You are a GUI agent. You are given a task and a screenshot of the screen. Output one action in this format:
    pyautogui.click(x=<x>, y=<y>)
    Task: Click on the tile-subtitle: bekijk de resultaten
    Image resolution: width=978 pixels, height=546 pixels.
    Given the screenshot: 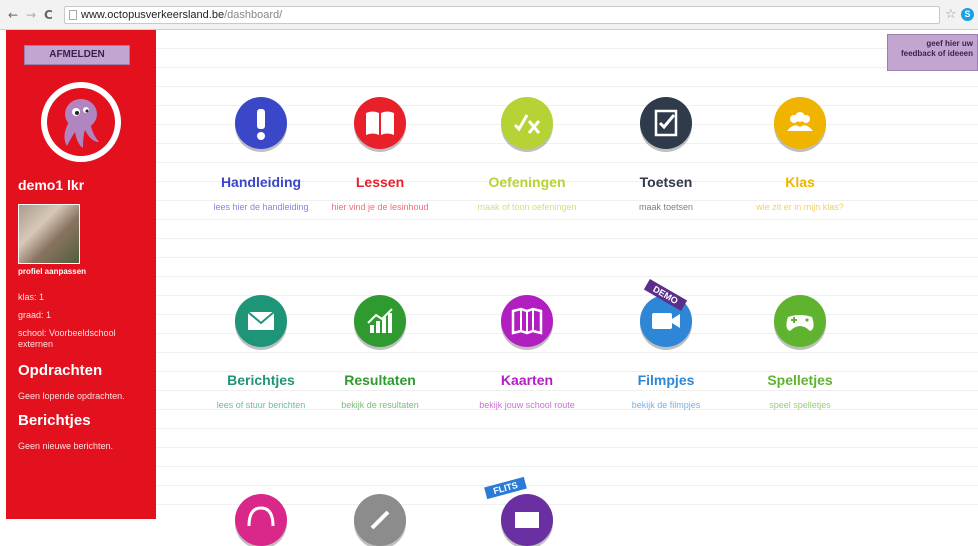 What is the action you would take?
    pyautogui.click(x=380, y=405)
    